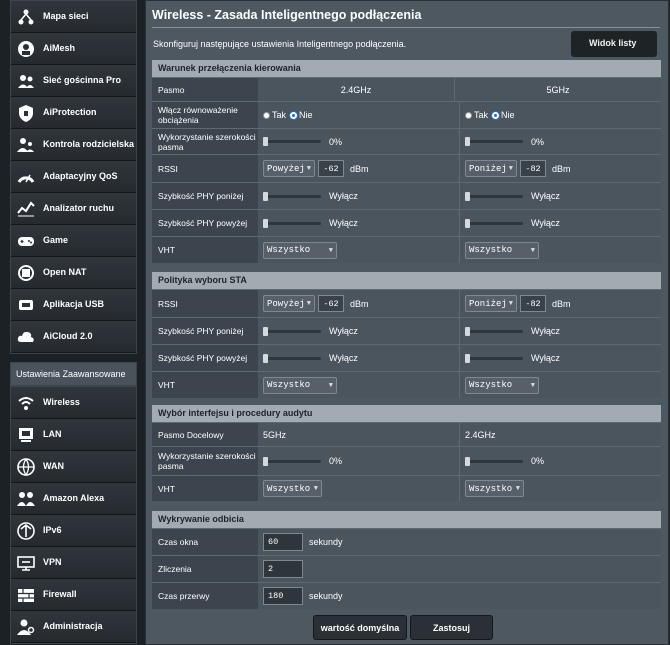  What do you see at coordinates (292, 196) in the screenshot?
I see `phy-below-2g-slider` at bounding box center [292, 196].